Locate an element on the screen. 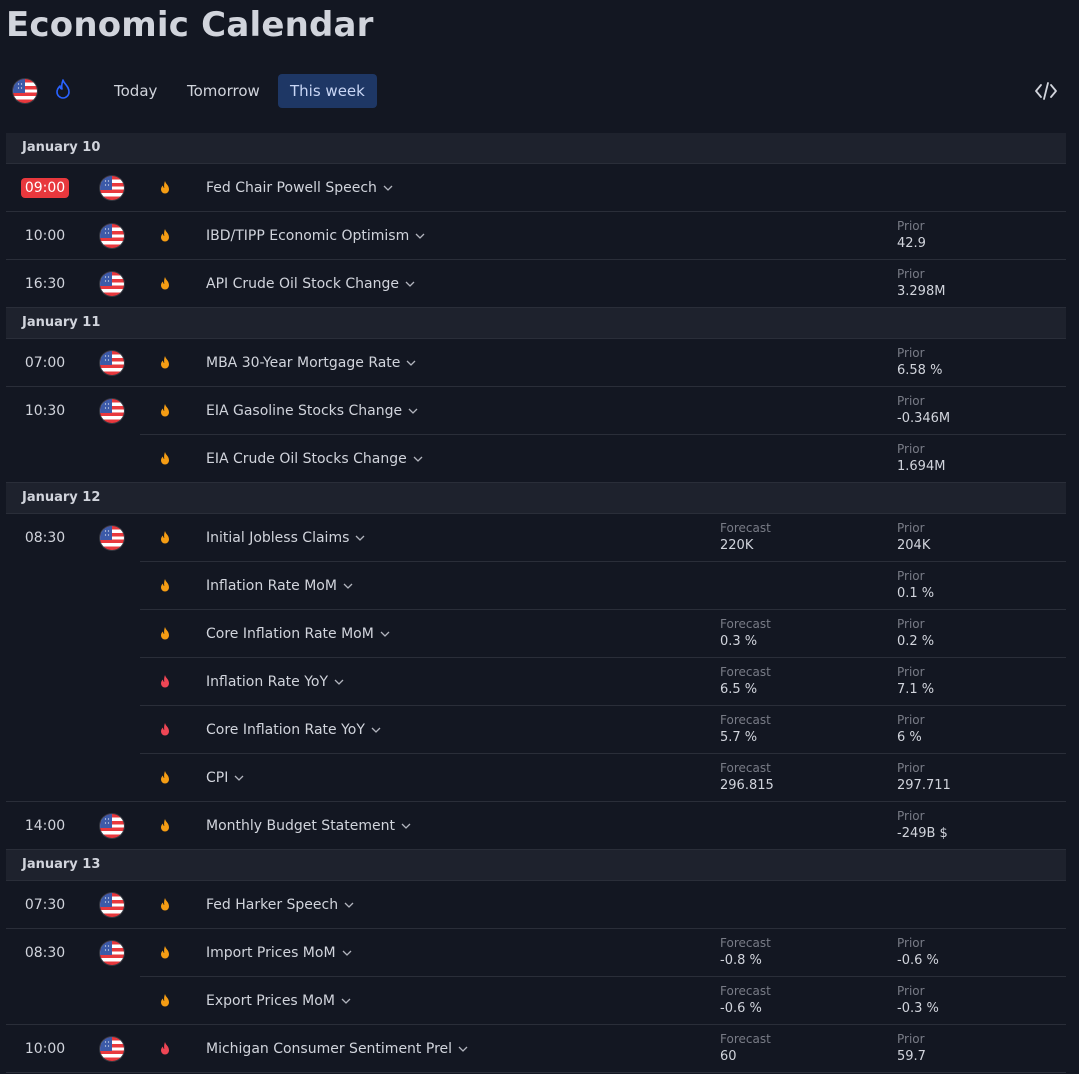  event-name: EIA Gasoline Stocks Change is located at coordinates (312, 411).